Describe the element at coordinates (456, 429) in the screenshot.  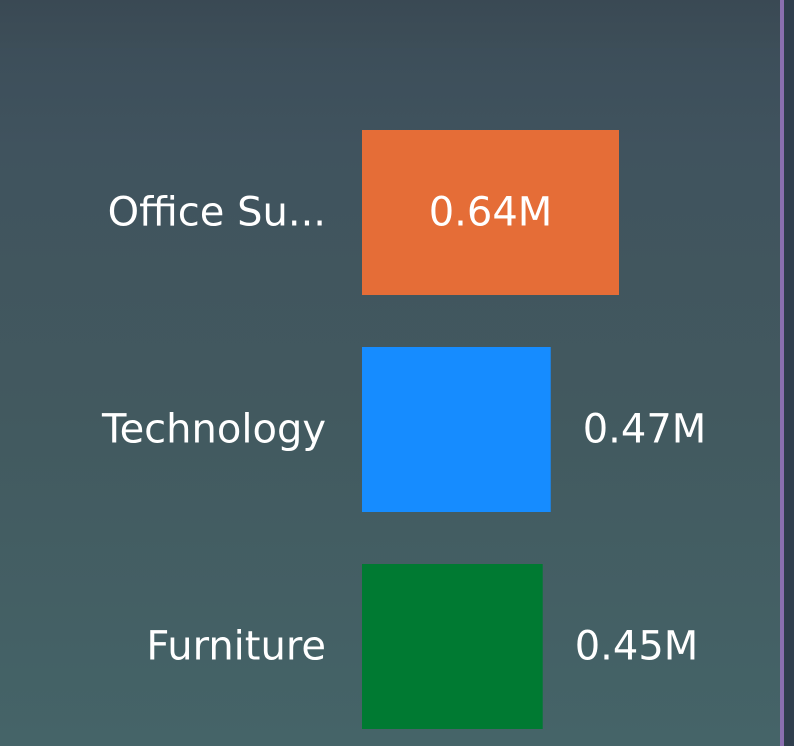
I see `bar-technology` at that location.